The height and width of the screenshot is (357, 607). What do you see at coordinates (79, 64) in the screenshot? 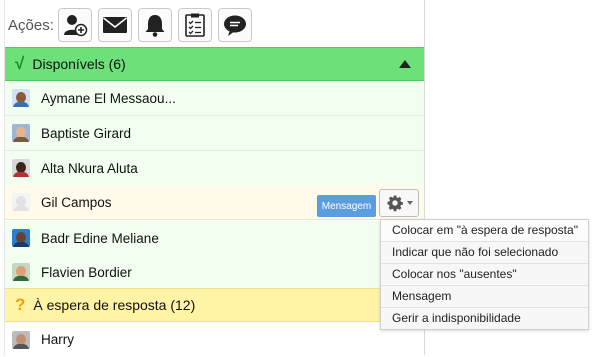
I see `group-title-available: Disponívels (6)` at bounding box center [79, 64].